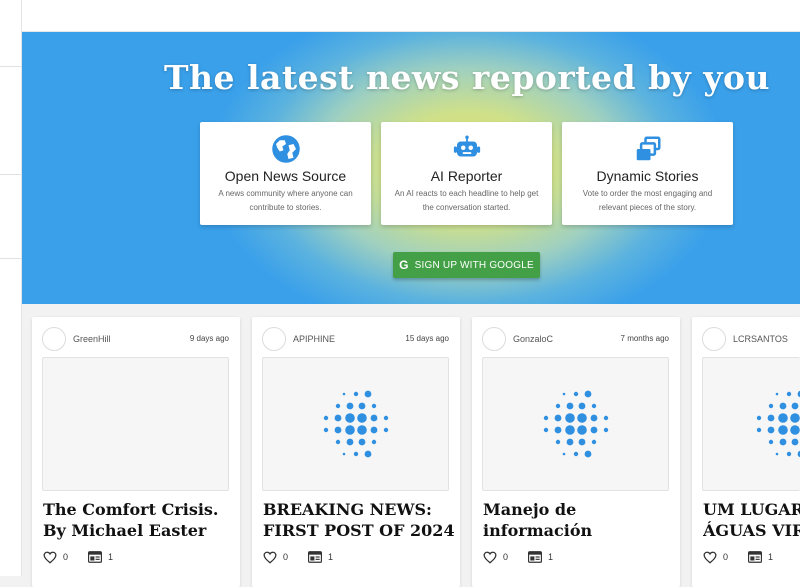 Image resolution: width=800 pixels, height=587 pixels. I want to click on post-author: APIPHINE, so click(314, 339).